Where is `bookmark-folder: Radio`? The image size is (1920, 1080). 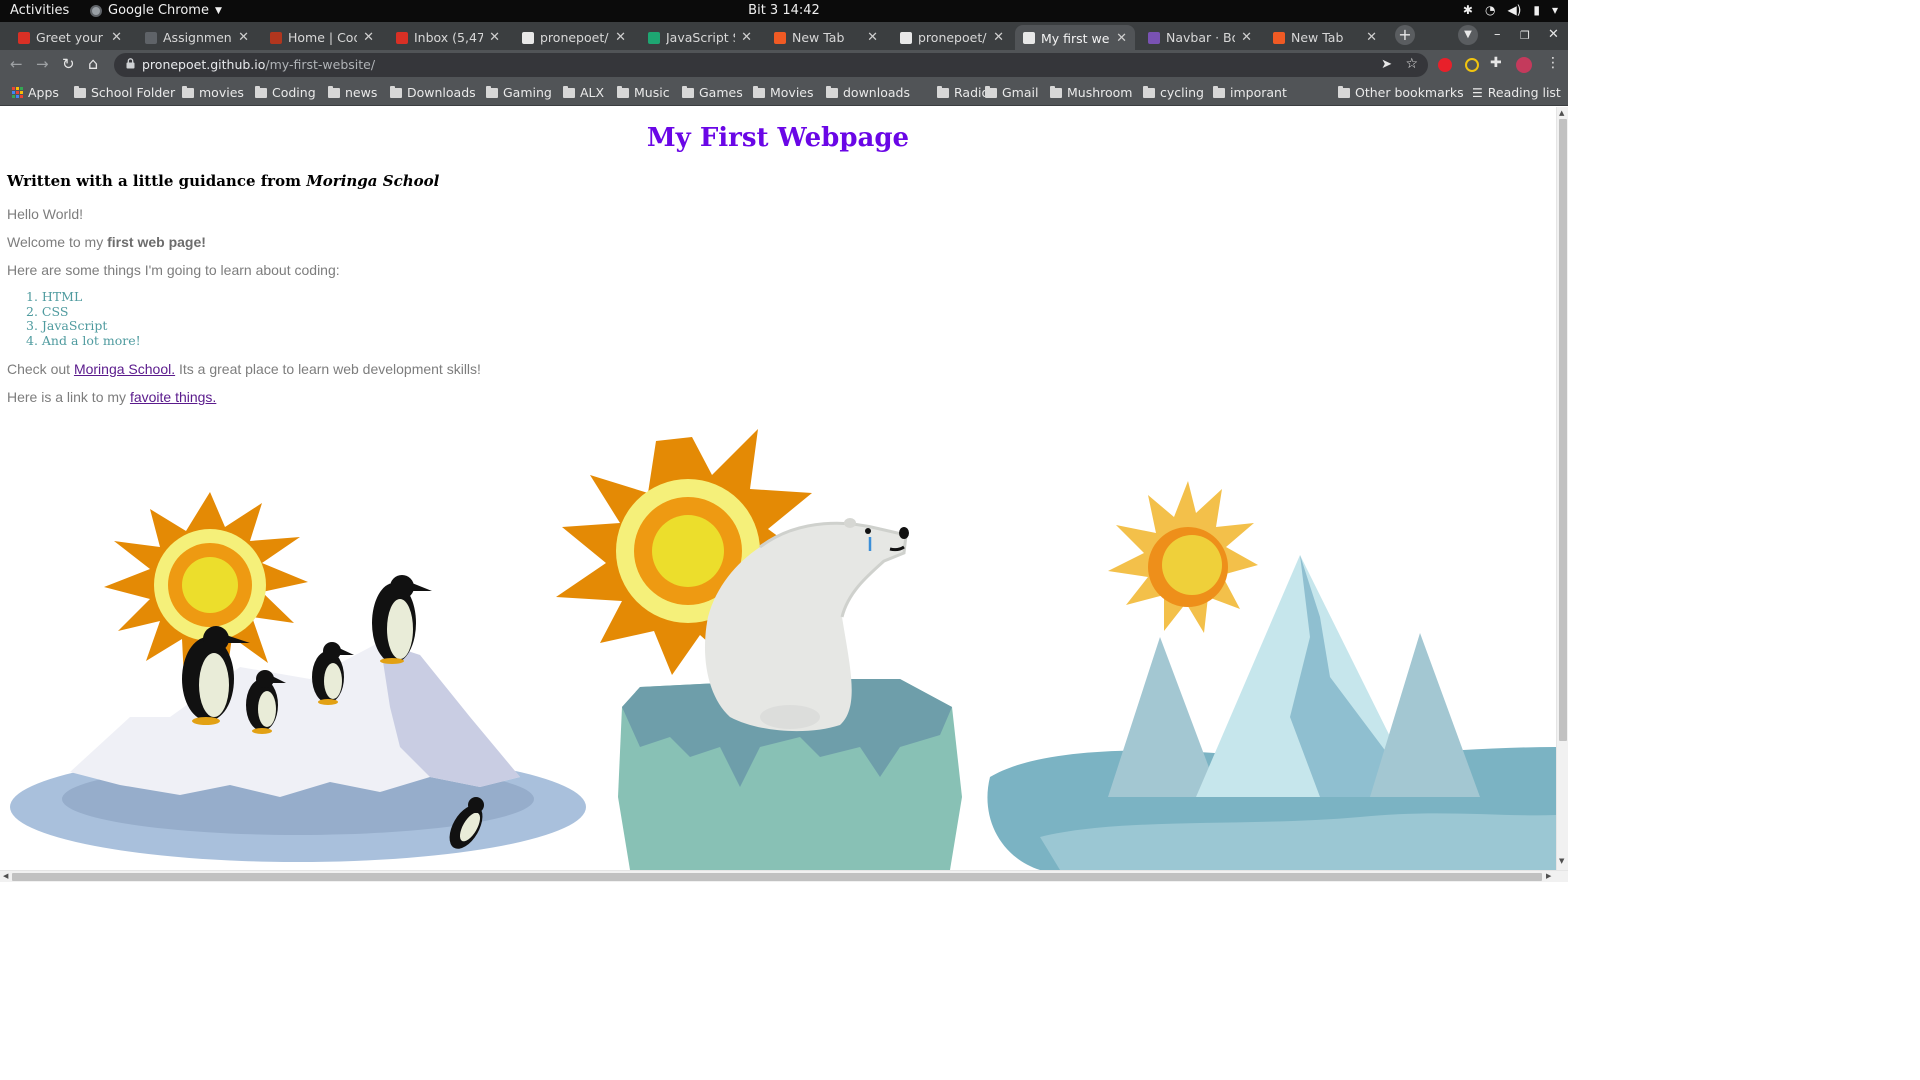
bookmark-folder: Radio is located at coordinates (963, 92).